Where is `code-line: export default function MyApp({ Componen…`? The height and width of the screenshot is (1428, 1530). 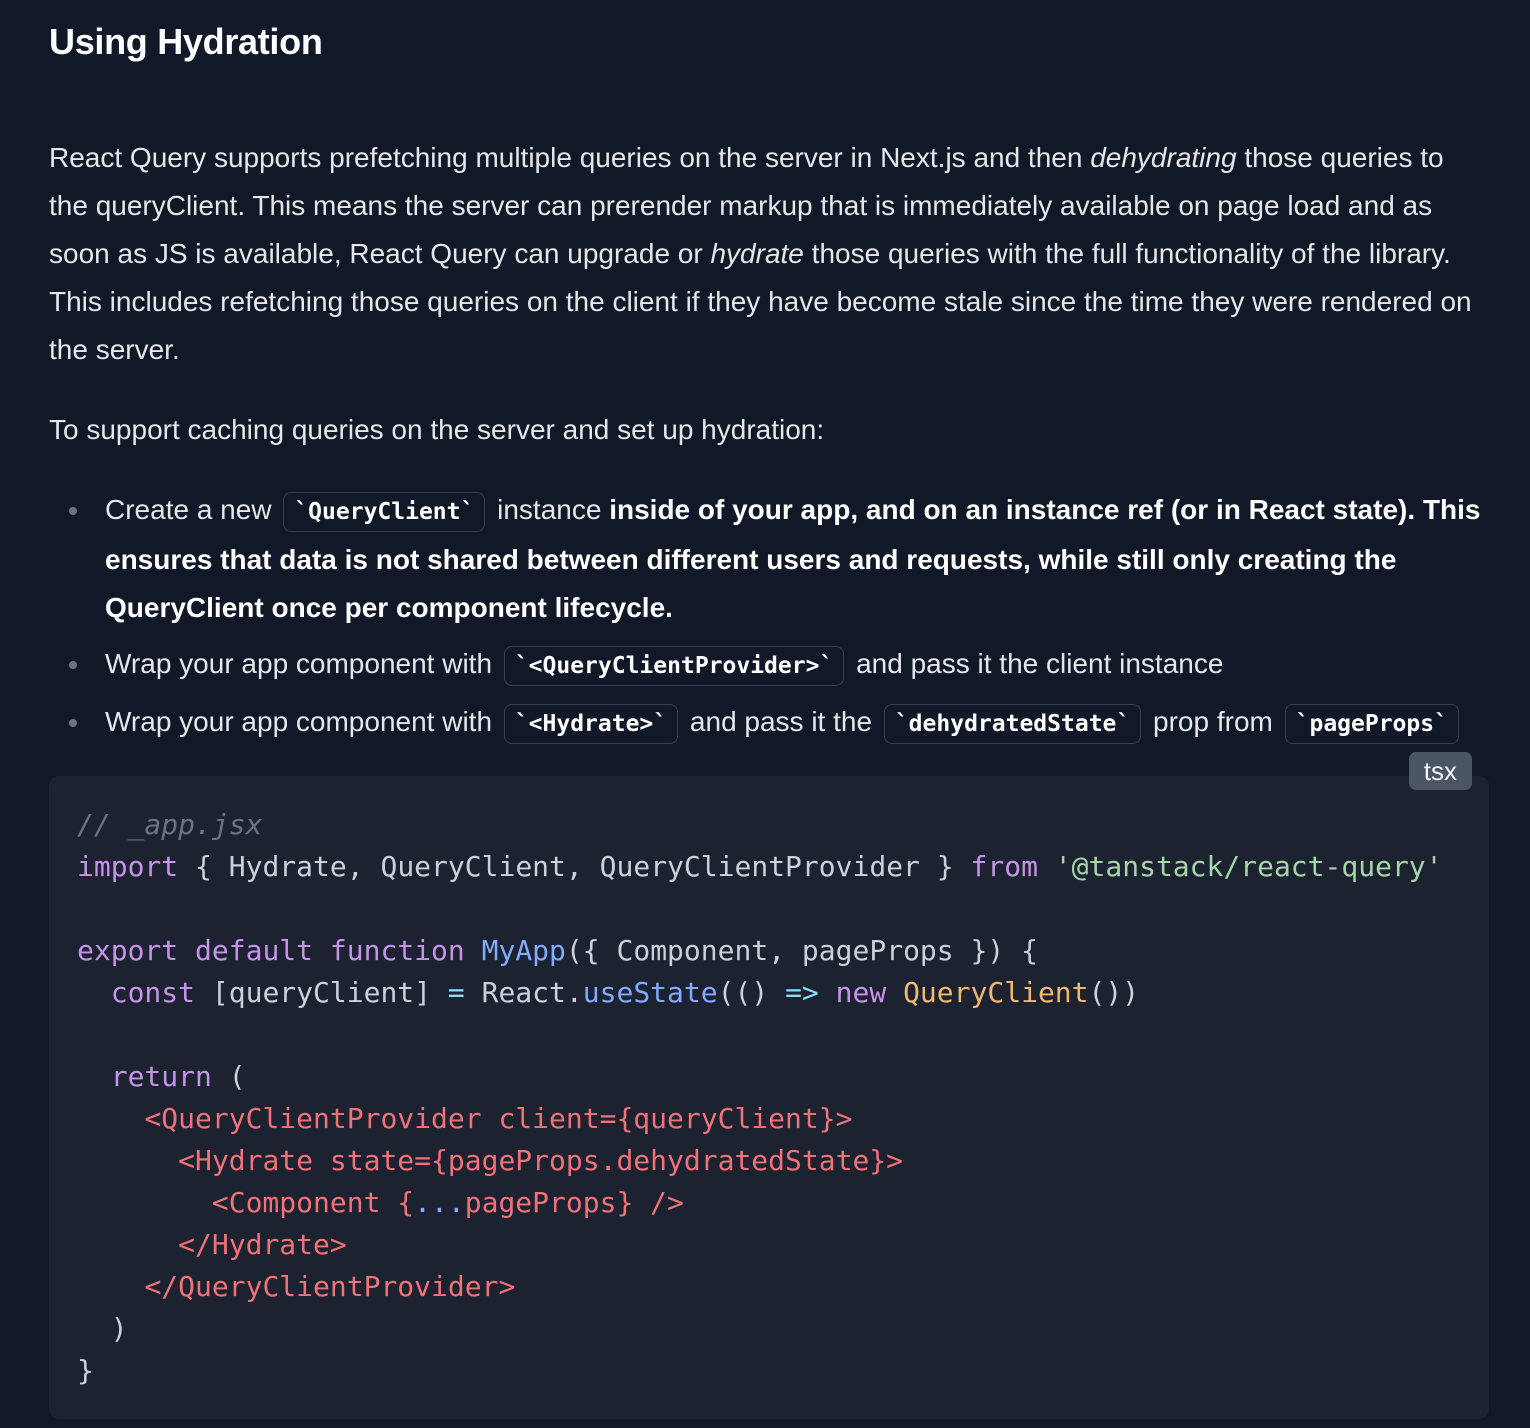
code-line: export default function MyApp({ Componen… is located at coordinates (557, 950).